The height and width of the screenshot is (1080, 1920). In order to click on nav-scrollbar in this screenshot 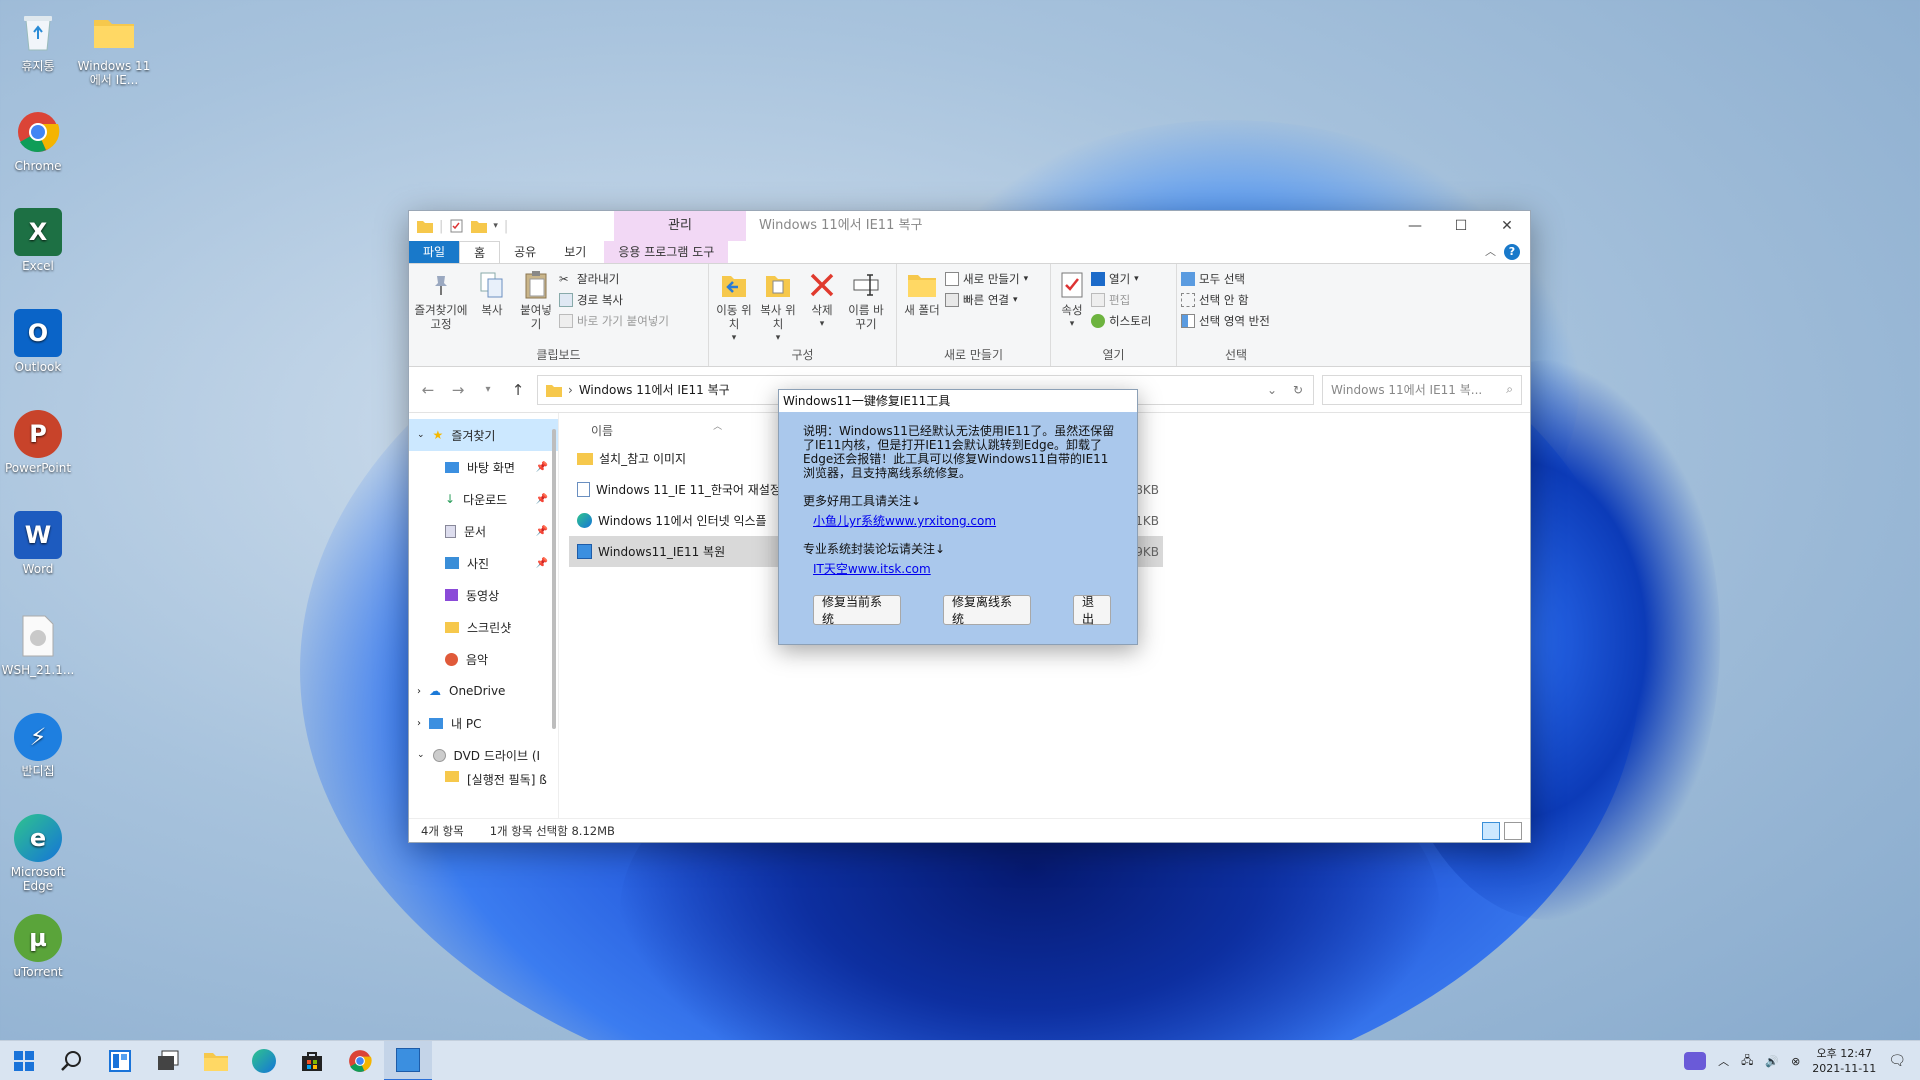, I will do `click(554, 579)`.